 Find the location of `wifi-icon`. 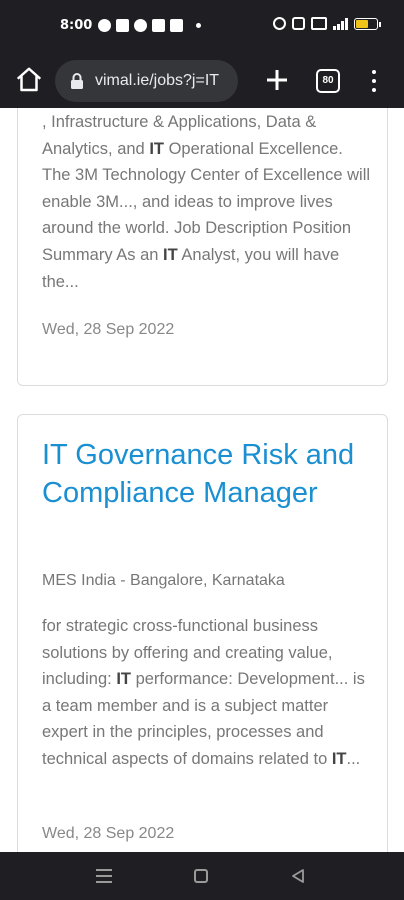

wifi-icon is located at coordinates (319, 23).